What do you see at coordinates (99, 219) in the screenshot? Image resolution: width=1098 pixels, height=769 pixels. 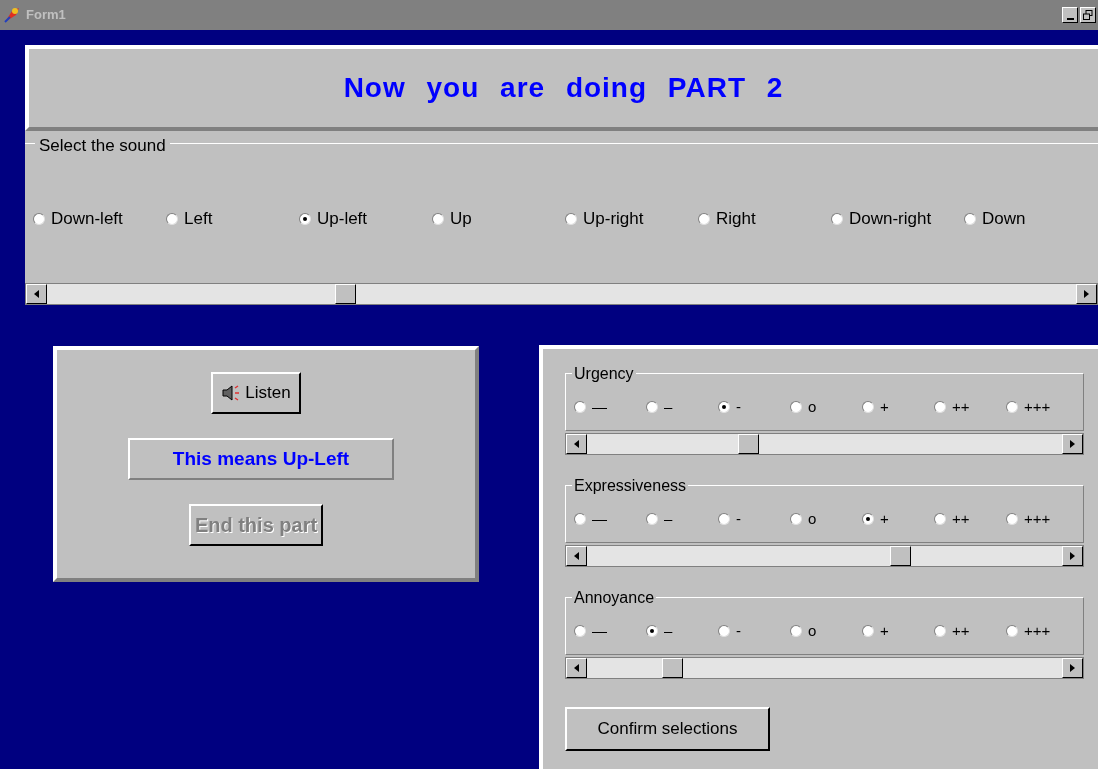 I see `radio-option: Down-left` at bounding box center [99, 219].